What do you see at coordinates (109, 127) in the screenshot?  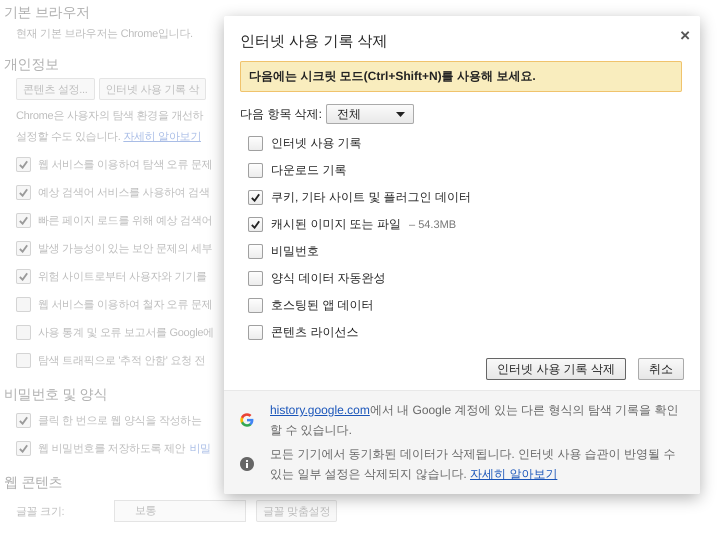 I see `privacy-description: Chrome은 사용자의 탐색 환경을 개선하 설정할 수도 있습니다. 자세히 알아보기` at bounding box center [109, 127].